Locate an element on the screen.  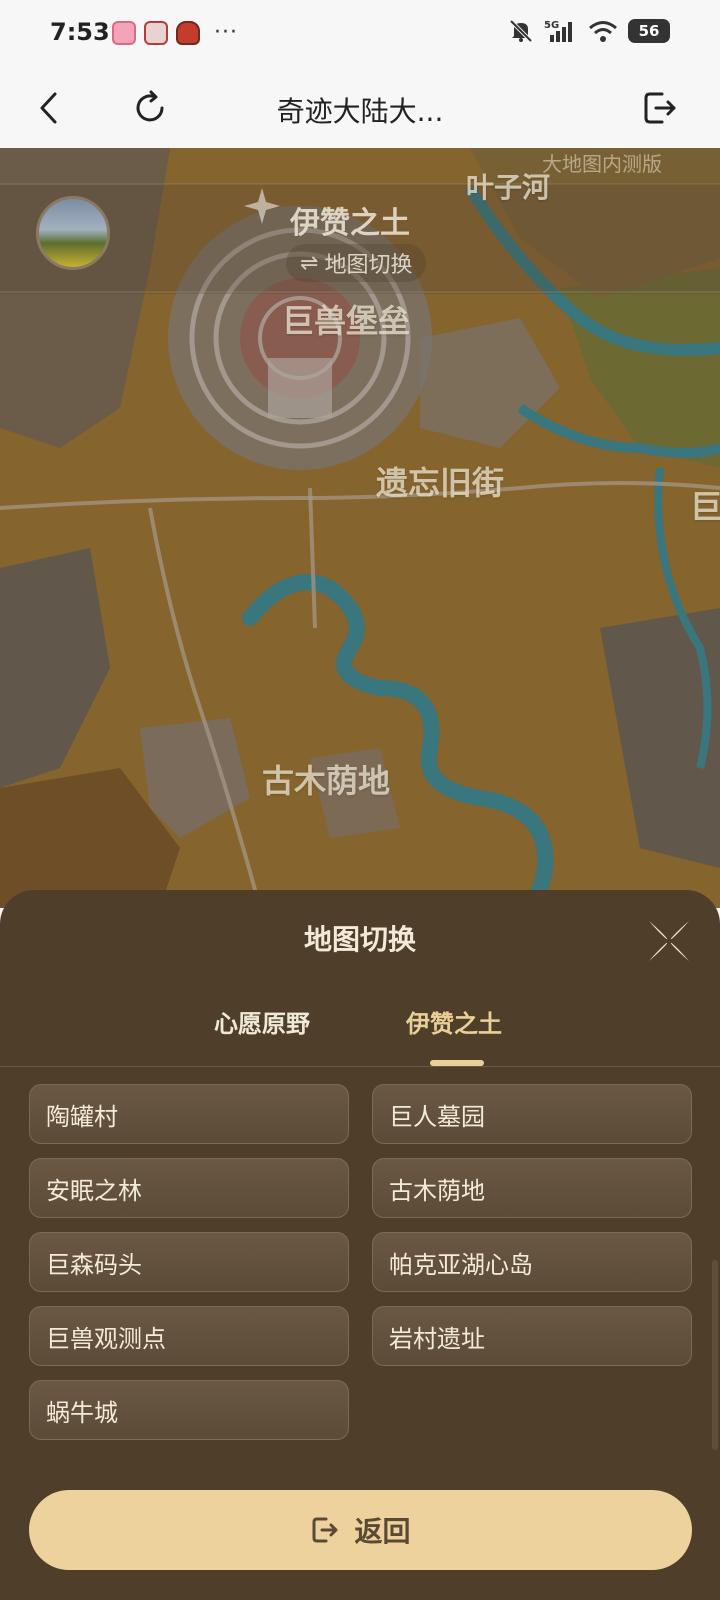
map-label-yiwang-jiujie: 遗忘旧街 is located at coordinates (440, 481).